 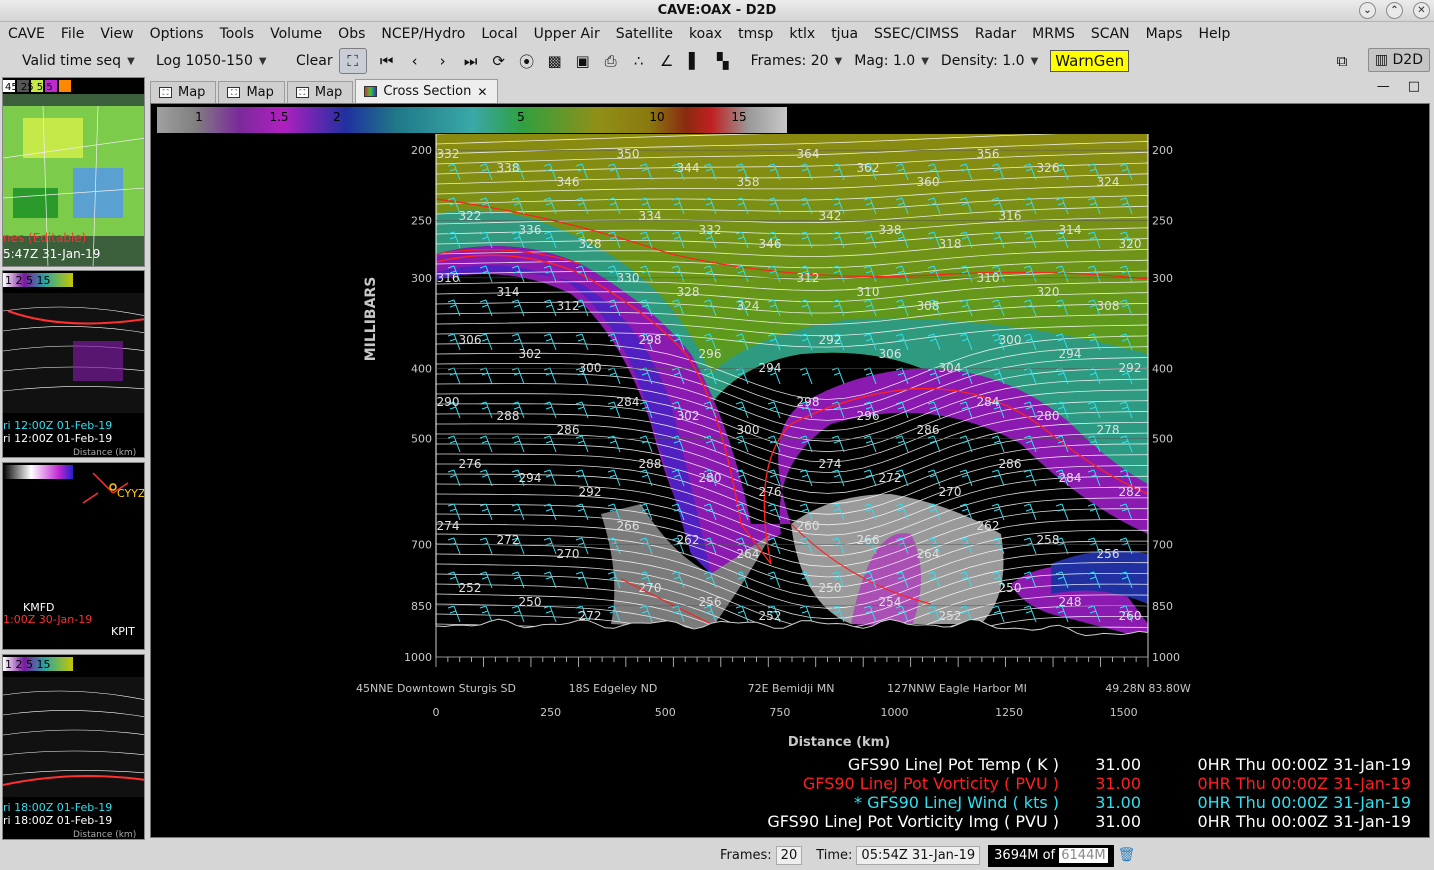 What do you see at coordinates (667, 61) in the screenshot?
I see `baselines-icon: ∠` at bounding box center [667, 61].